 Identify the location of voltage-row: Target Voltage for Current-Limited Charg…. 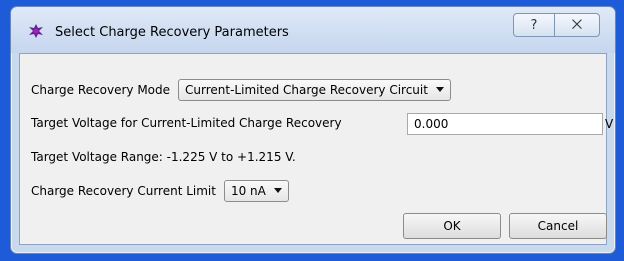
(186, 123).